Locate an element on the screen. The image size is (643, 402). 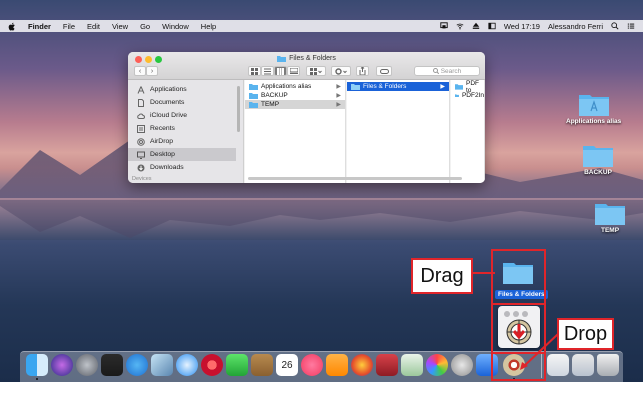
notification-center-icon is located at coordinates (631, 26).